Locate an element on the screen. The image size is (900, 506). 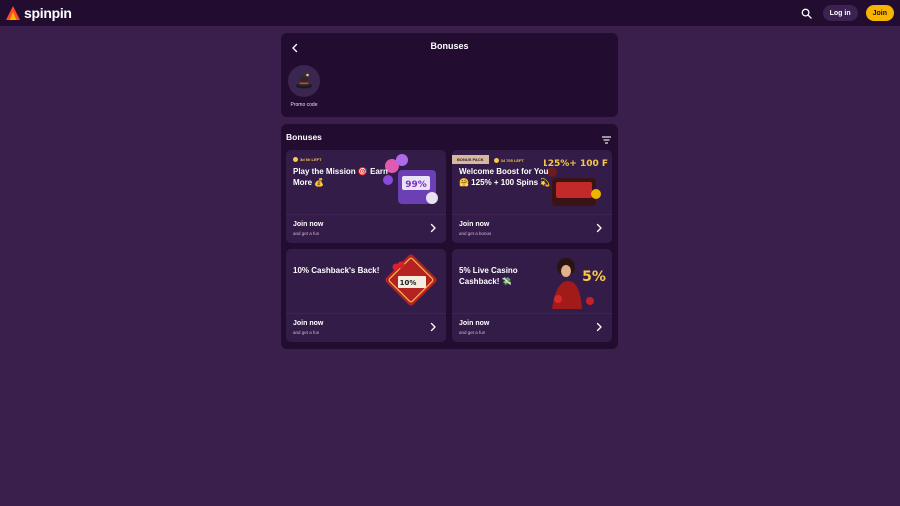
bonus-card-title: 10% Cashback's Back! is located at coordinates (336, 270).